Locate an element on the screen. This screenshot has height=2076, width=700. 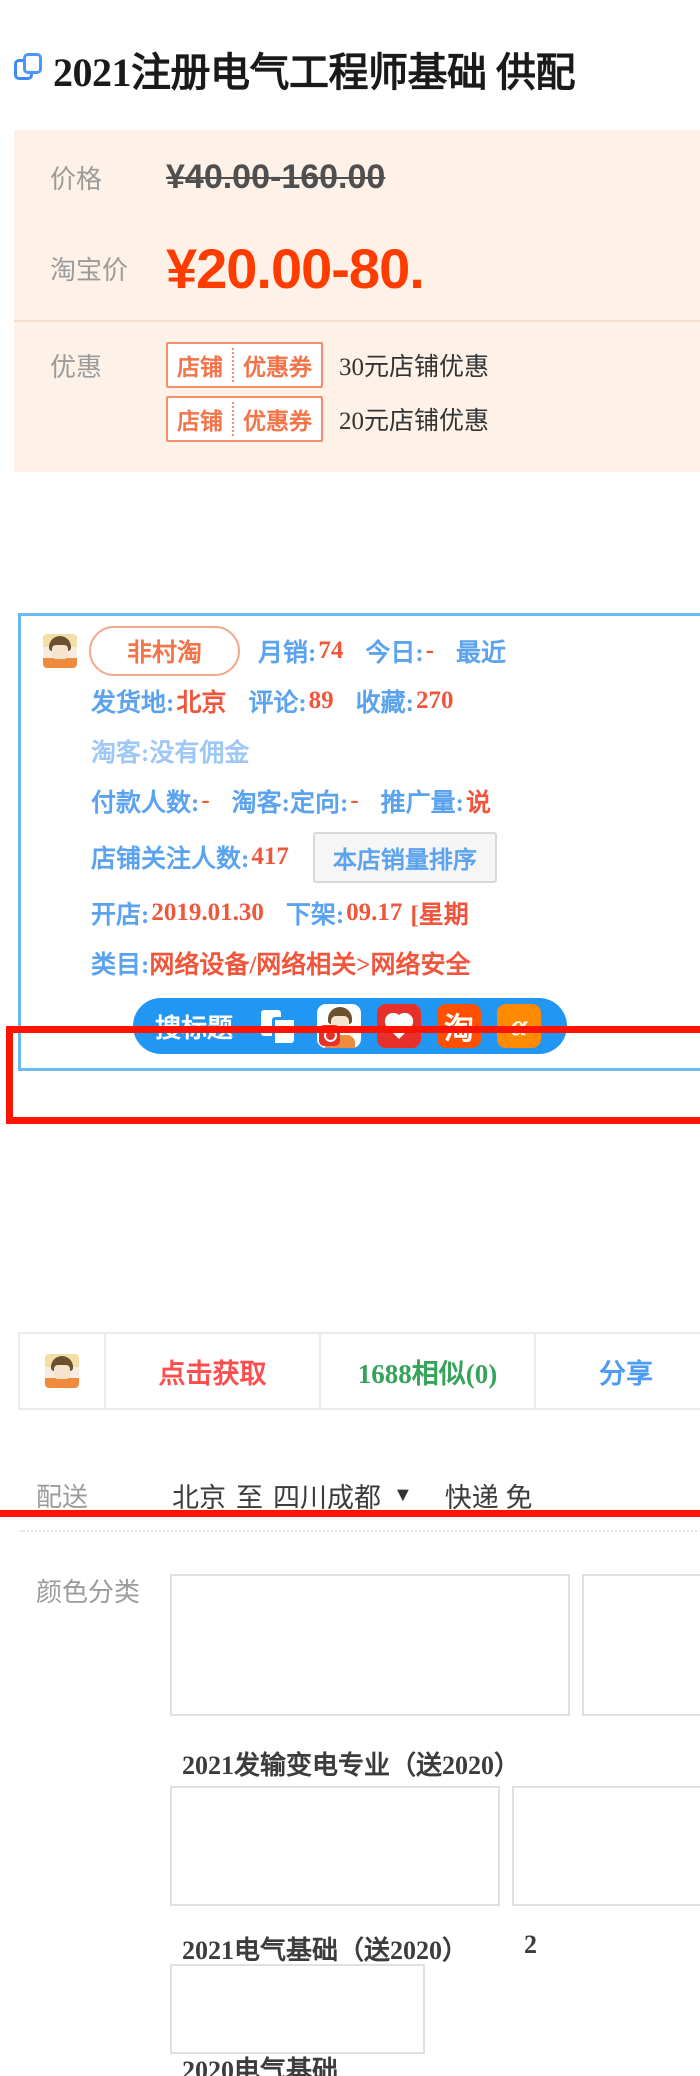
comment-count-label: 评论: is located at coordinates (277, 703).